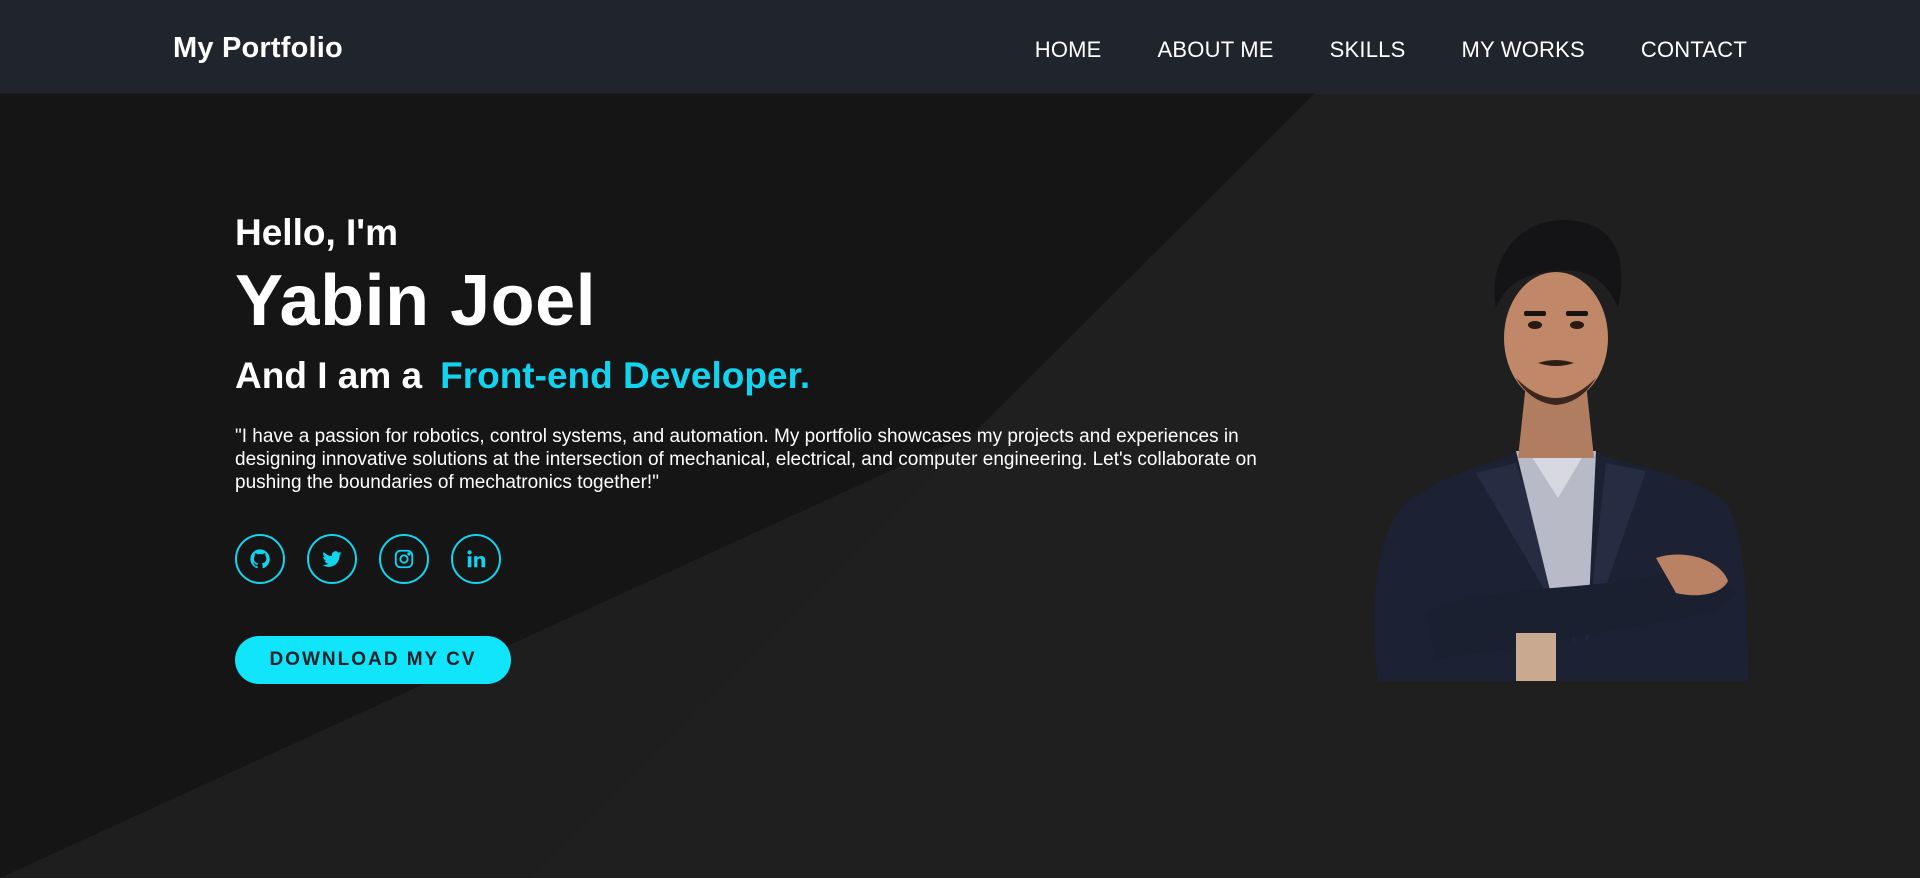 The height and width of the screenshot is (878, 1920). Describe the element at coordinates (329, 375) in the screenshot. I see `role-prefix: And I am a` at that location.